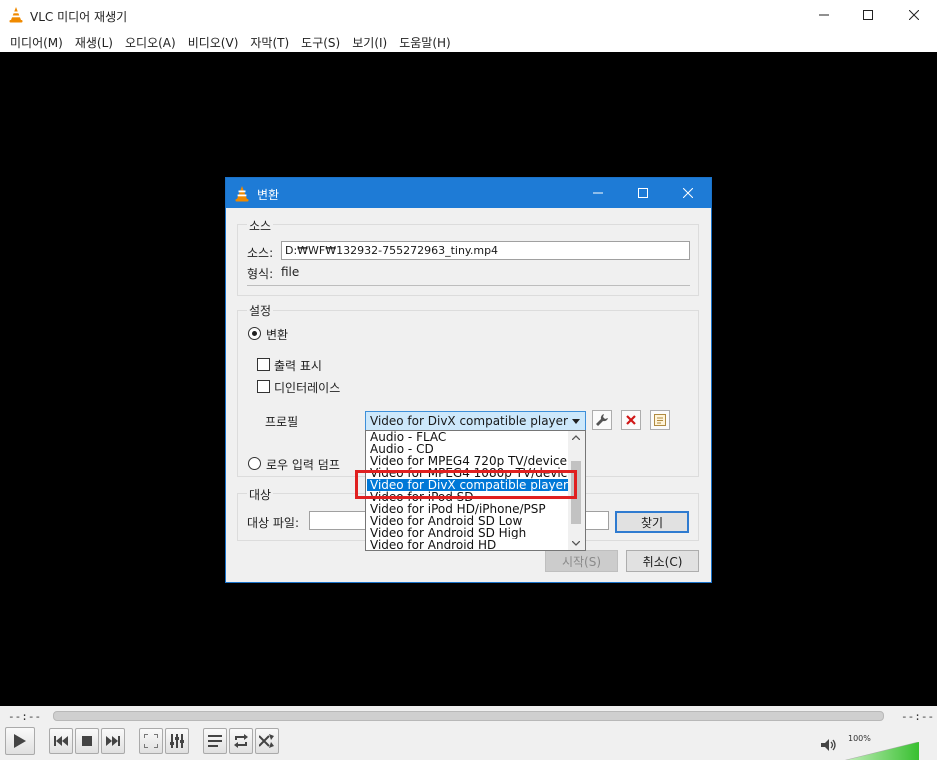 The width and height of the screenshot is (937, 760). I want to click on dropdown-item: Video for Android SD High, so click(467, 533).